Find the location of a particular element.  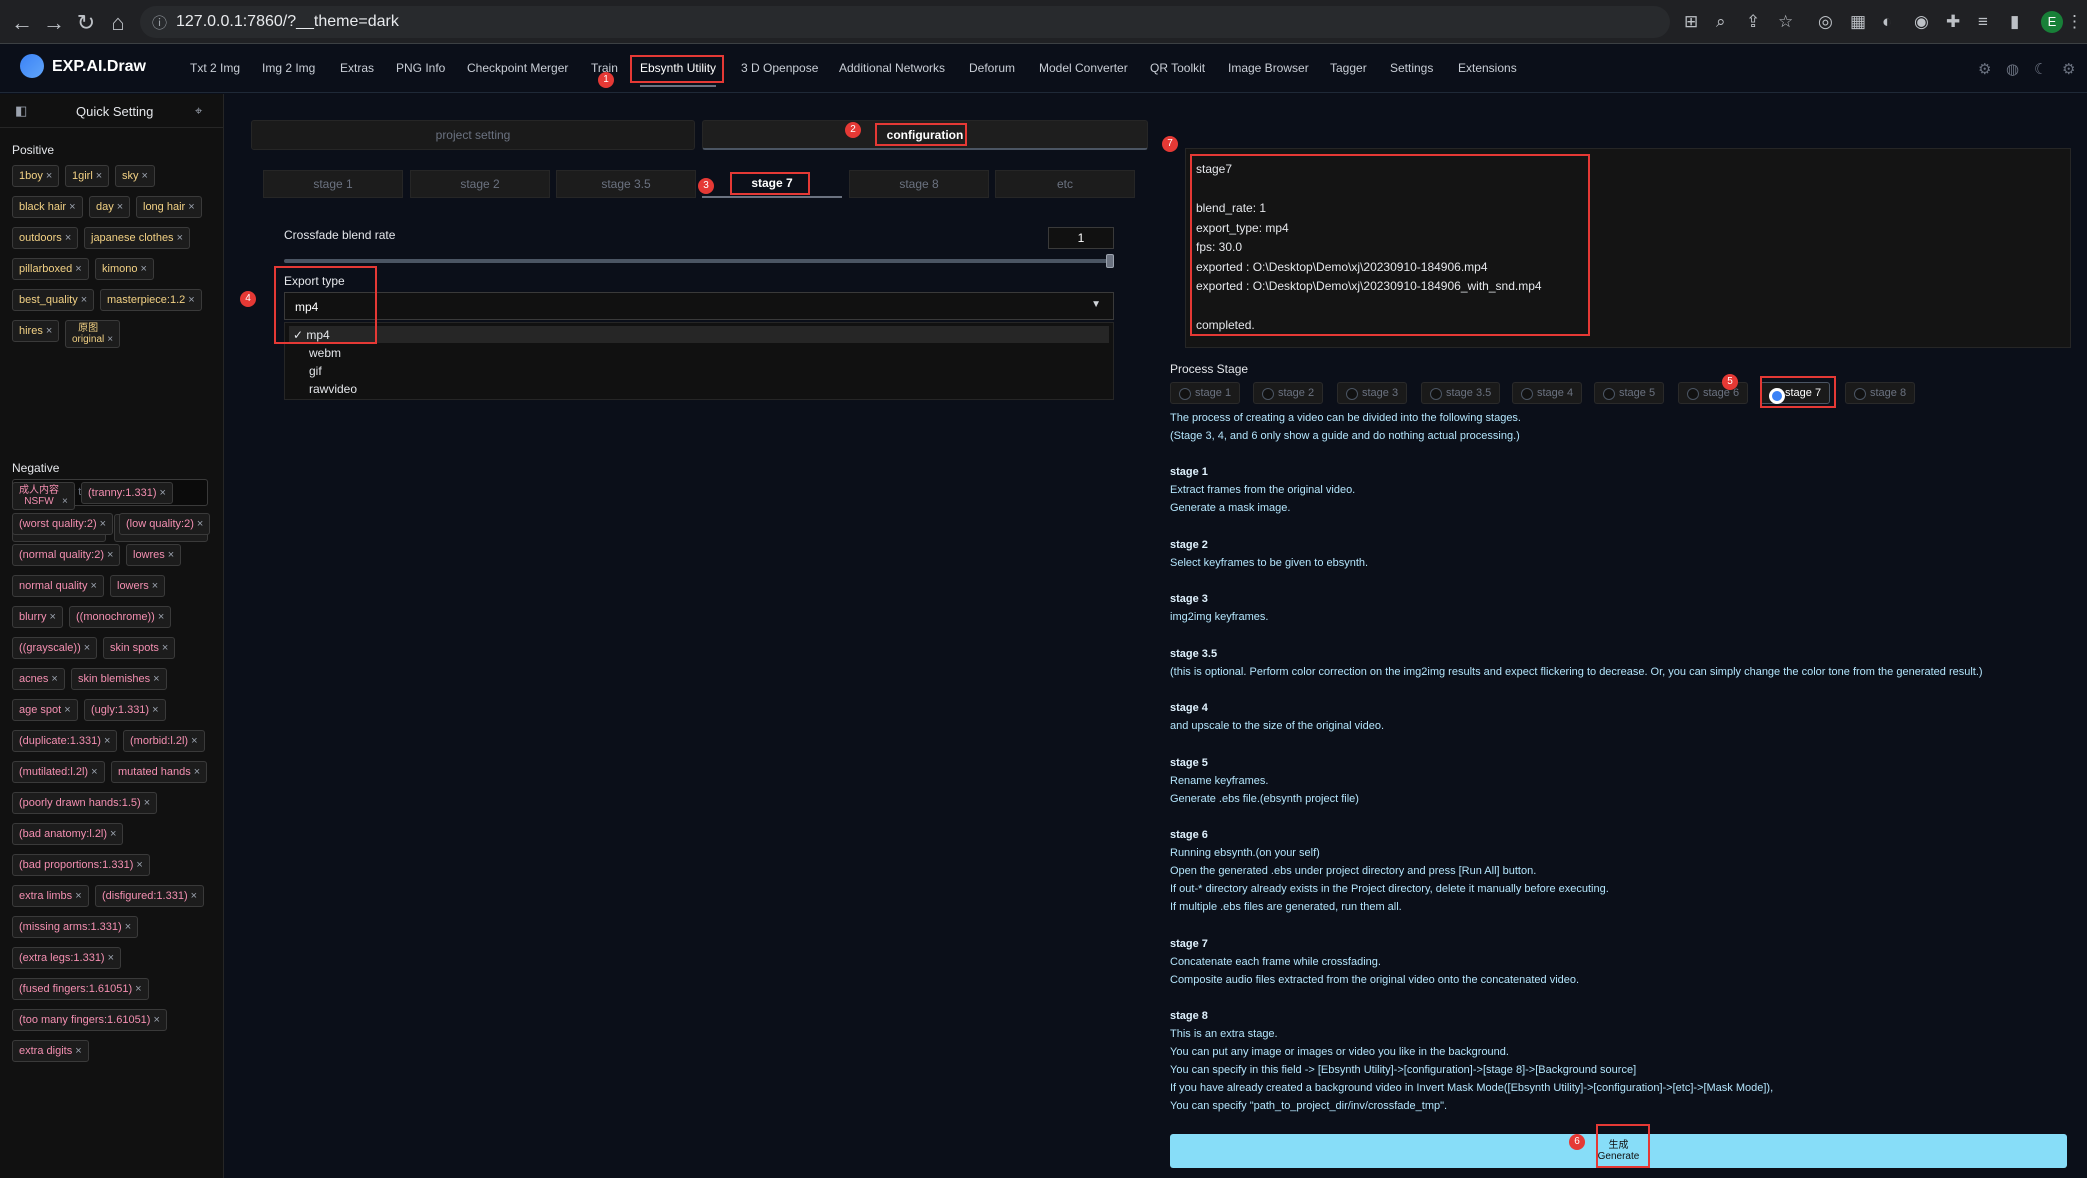

stage-radio-stage-6: stage 6 is located at coordinates (1713, 393).